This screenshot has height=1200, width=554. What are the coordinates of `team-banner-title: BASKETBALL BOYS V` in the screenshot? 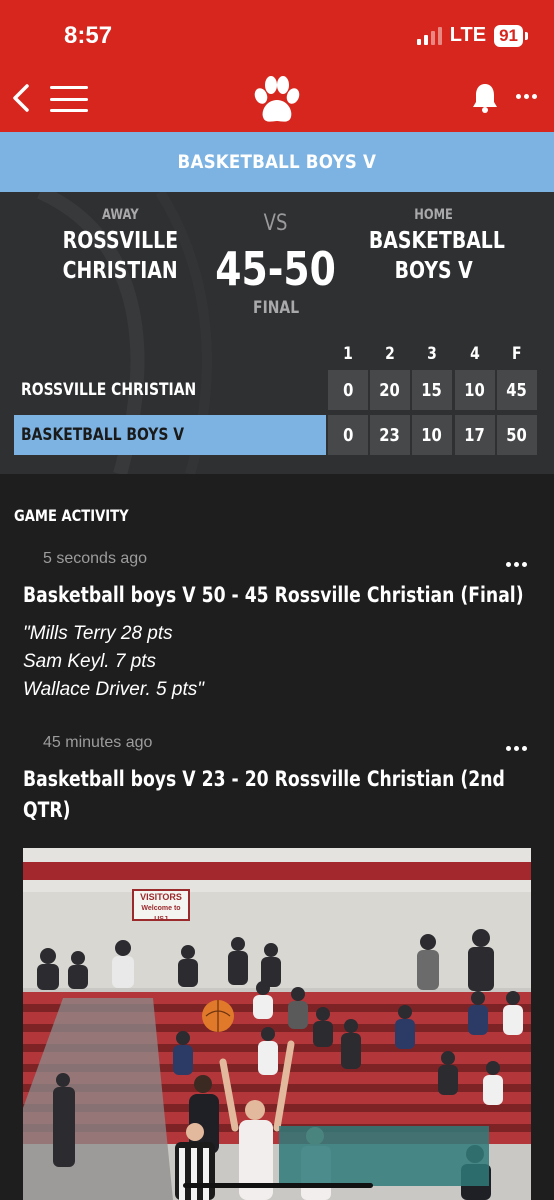 It's located at (277, 162).